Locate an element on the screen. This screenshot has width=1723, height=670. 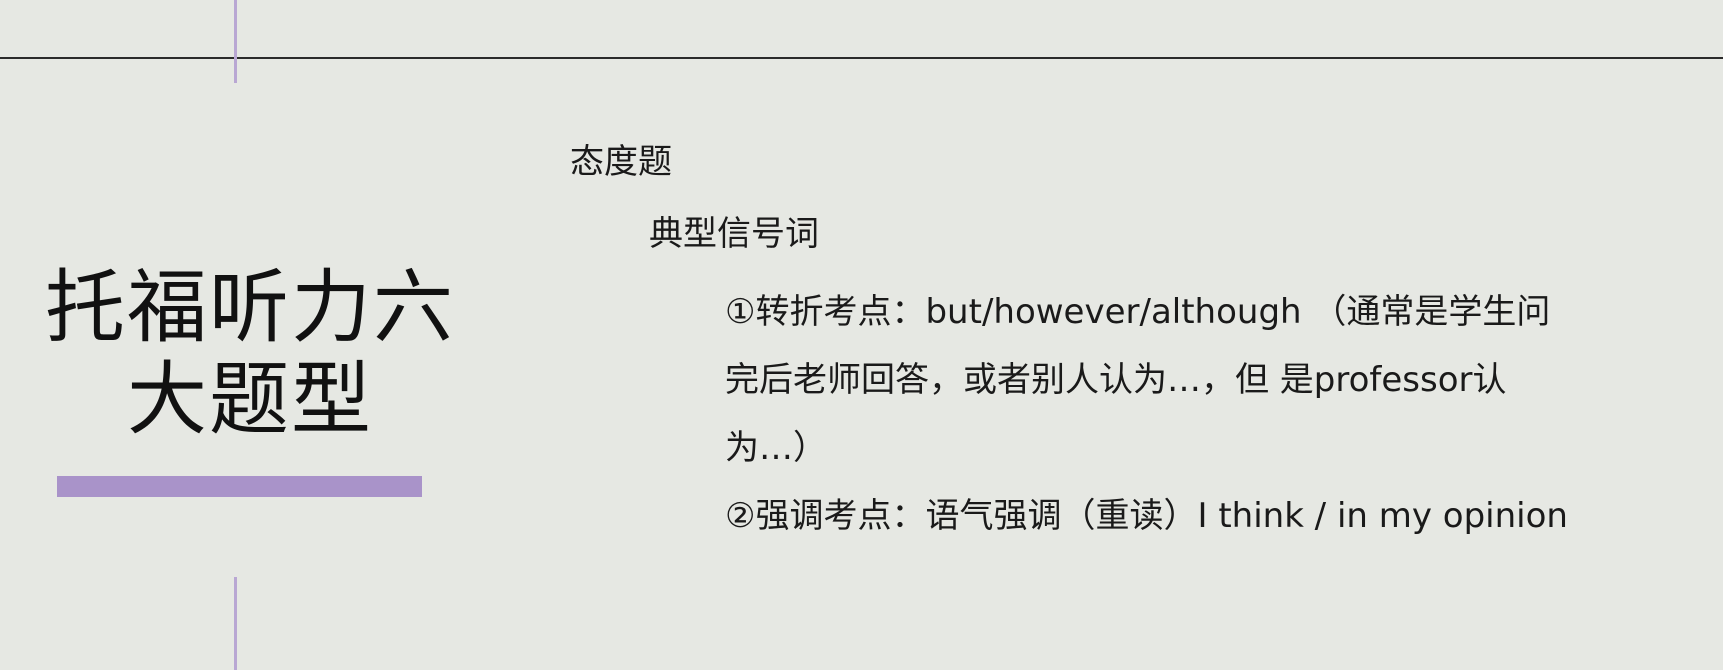
section-subheading: 典型信号词 is located at coordinates (734, 234).